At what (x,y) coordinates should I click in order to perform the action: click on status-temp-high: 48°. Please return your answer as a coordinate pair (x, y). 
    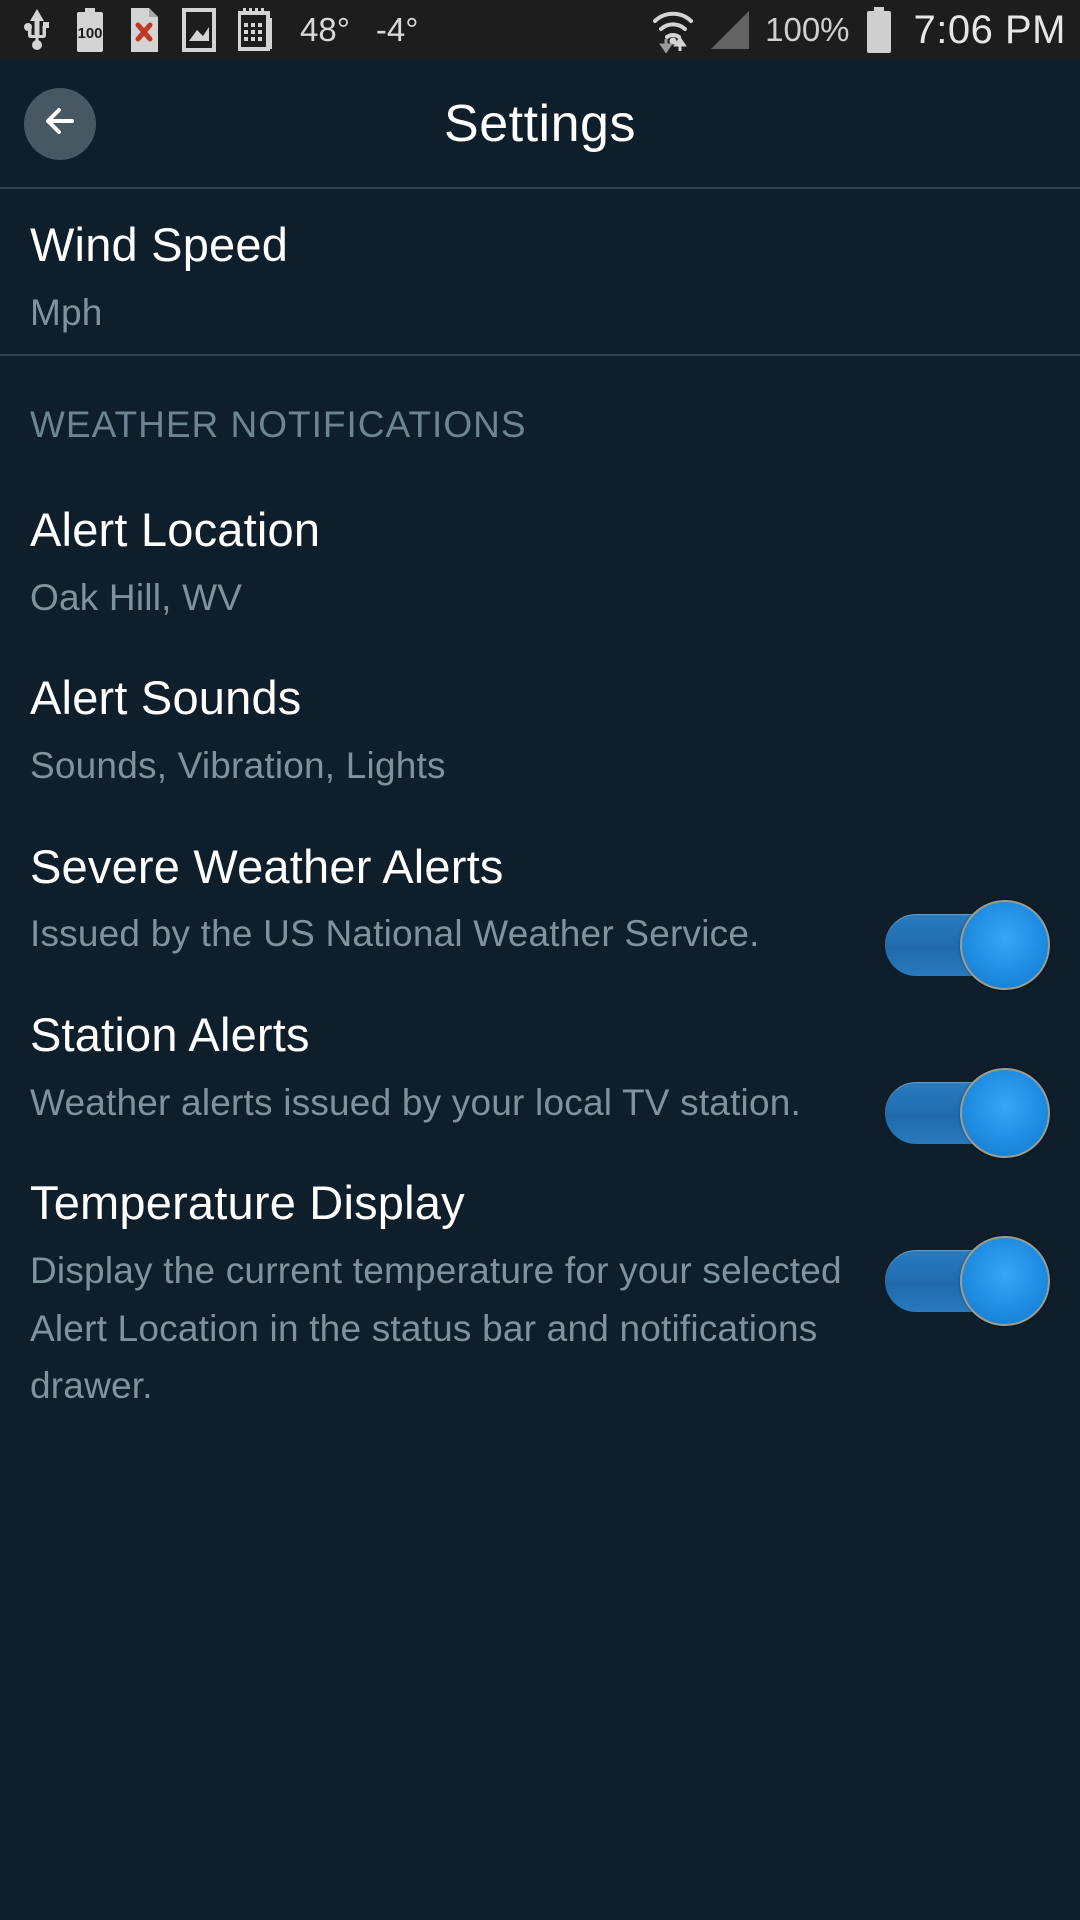
    Looking at the image, I should click on (325, 29).